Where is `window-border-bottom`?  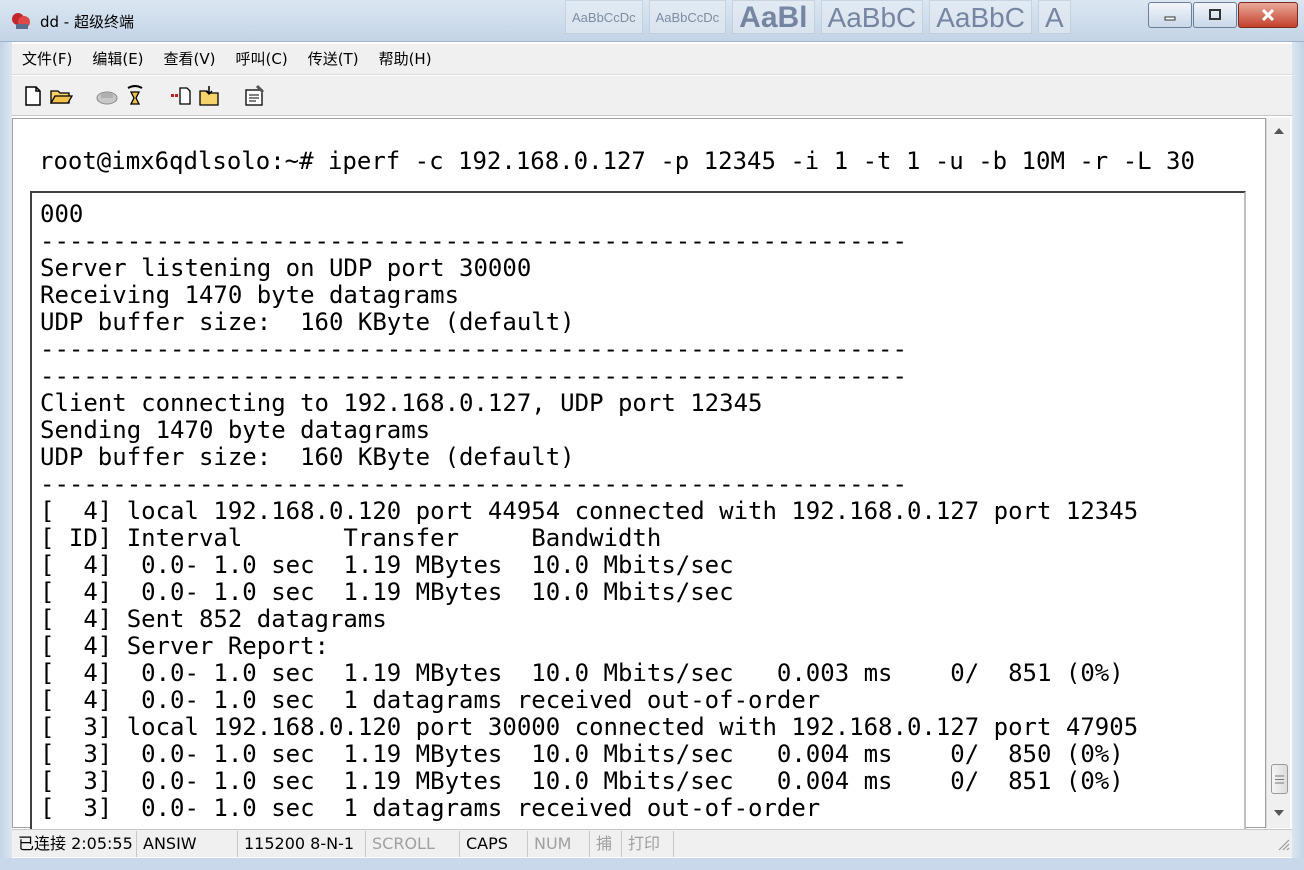 window-border-bottom is located at coordinates (652, 864).